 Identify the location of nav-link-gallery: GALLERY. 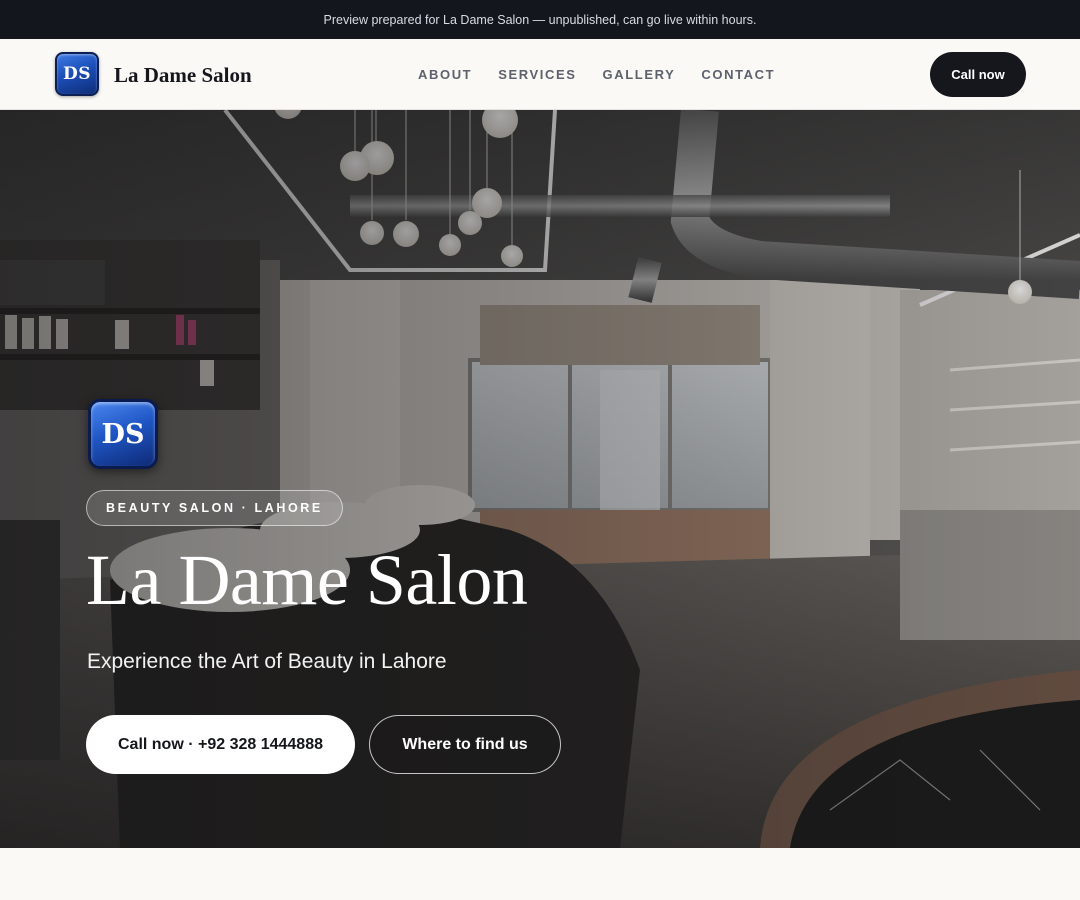
(639, 74).